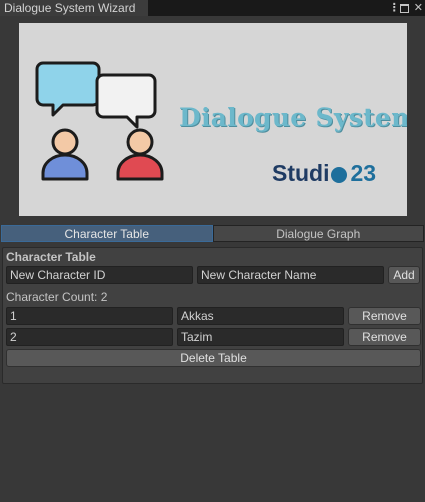 This screenshot has height=502, width=425. I want to click on new-character-name-field, so click(290, 275).